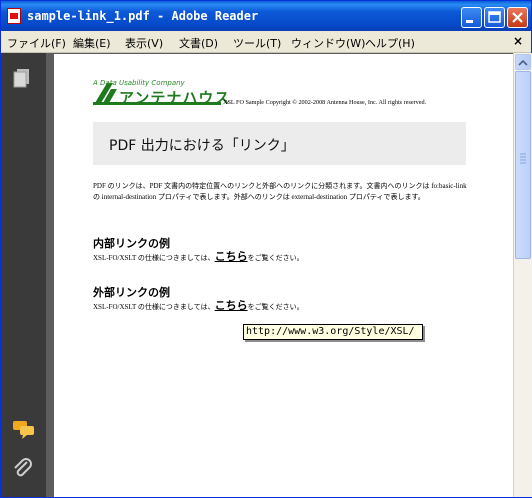  What do you see at coordinates (154, 307) in the screenshot?
I see `external-text-before: XSL-FO/XSLT の仕様につきましては、` at bounding box center [154, 307].